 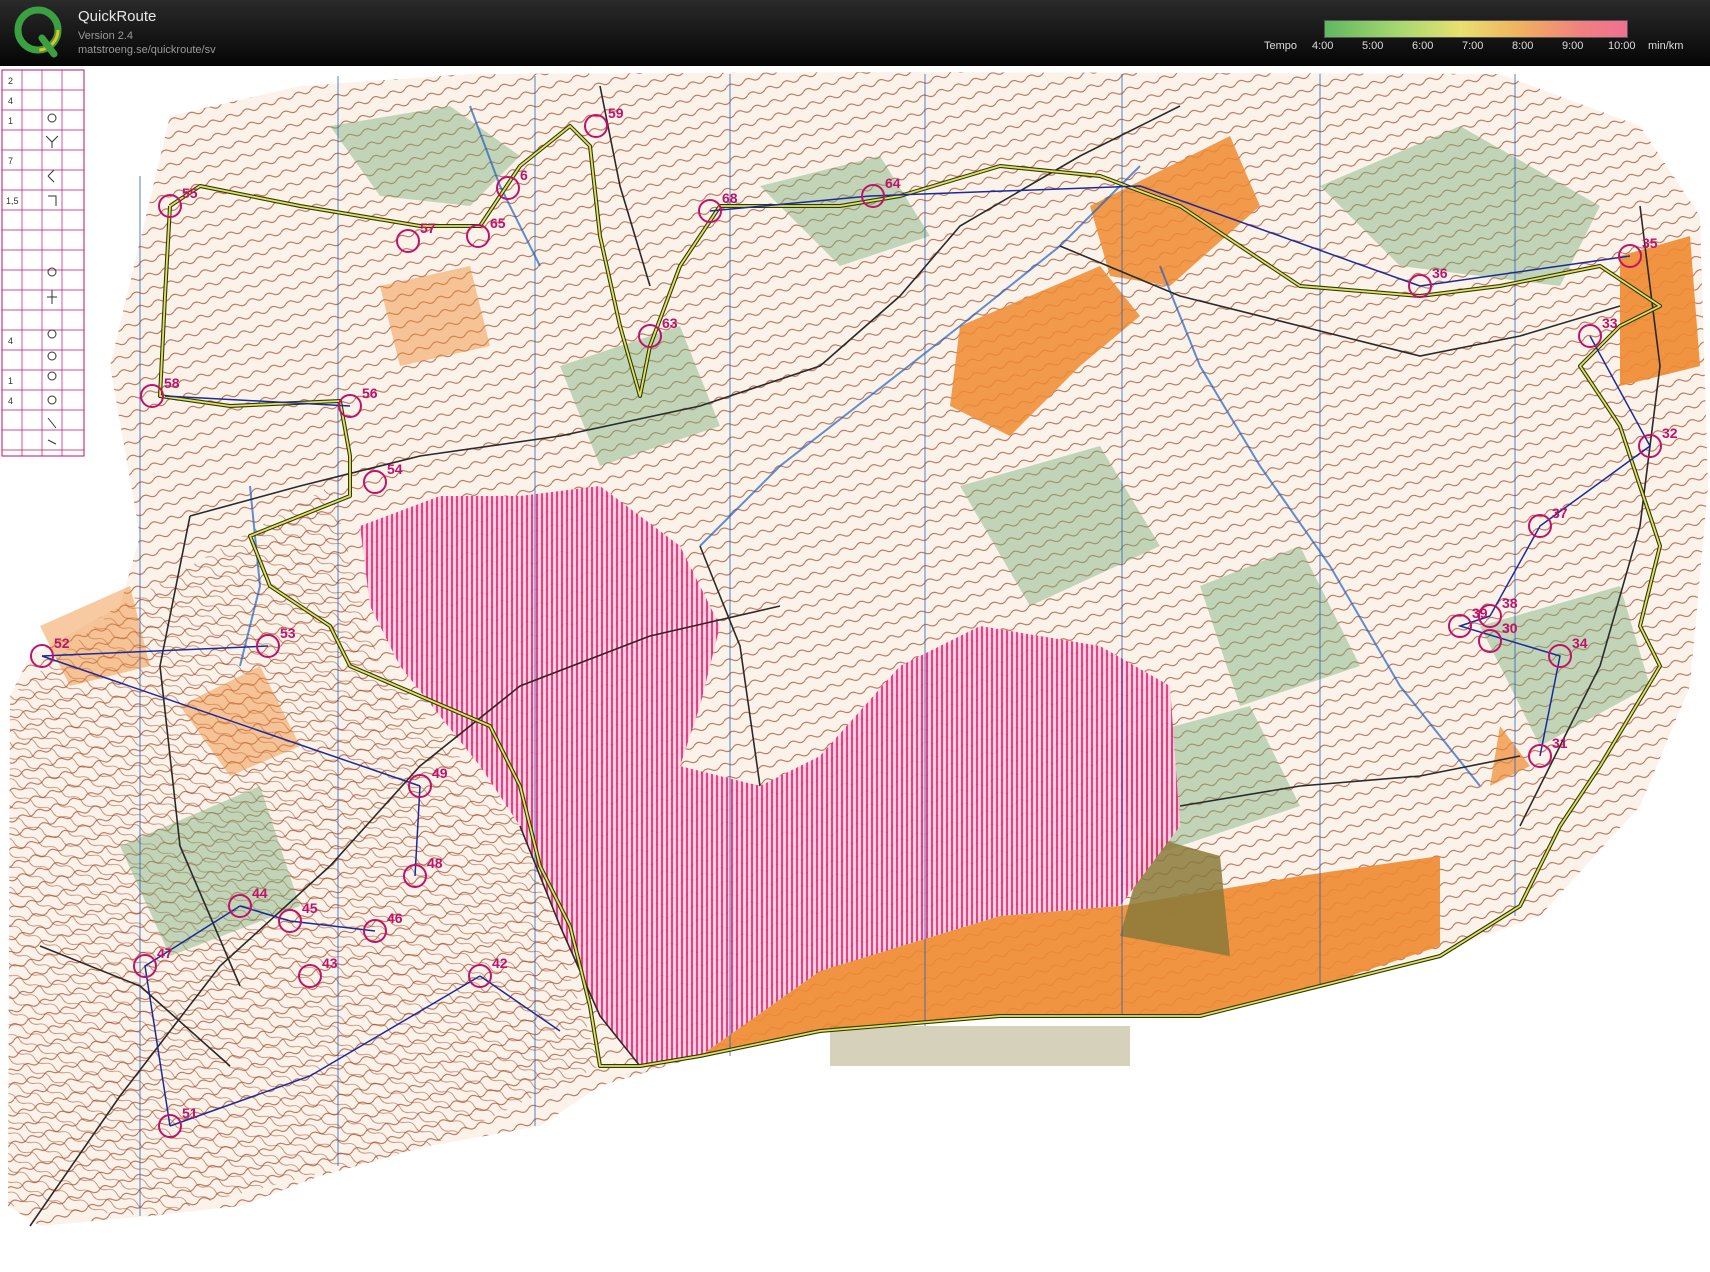 What do you see at coordinates (1510, 603) in the screenshot?
I see `control-number: 38` at bounding box center [1510, 603].